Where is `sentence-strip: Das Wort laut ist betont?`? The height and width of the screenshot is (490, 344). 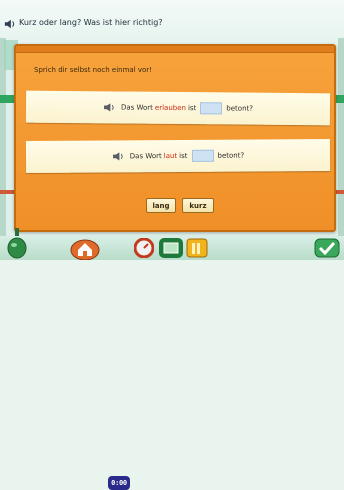
sentence-strip: Das Wort laut ist betont? is located at coordinates (178, 156).